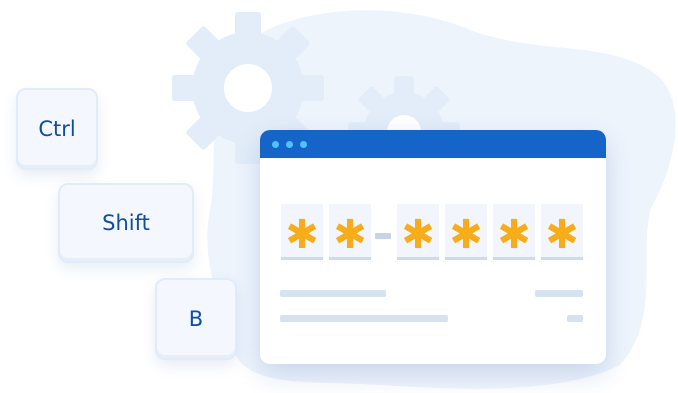 This screenshot has width=678, height=393. I want to click on ctrl-key: Ctrl, so click(57, 129).